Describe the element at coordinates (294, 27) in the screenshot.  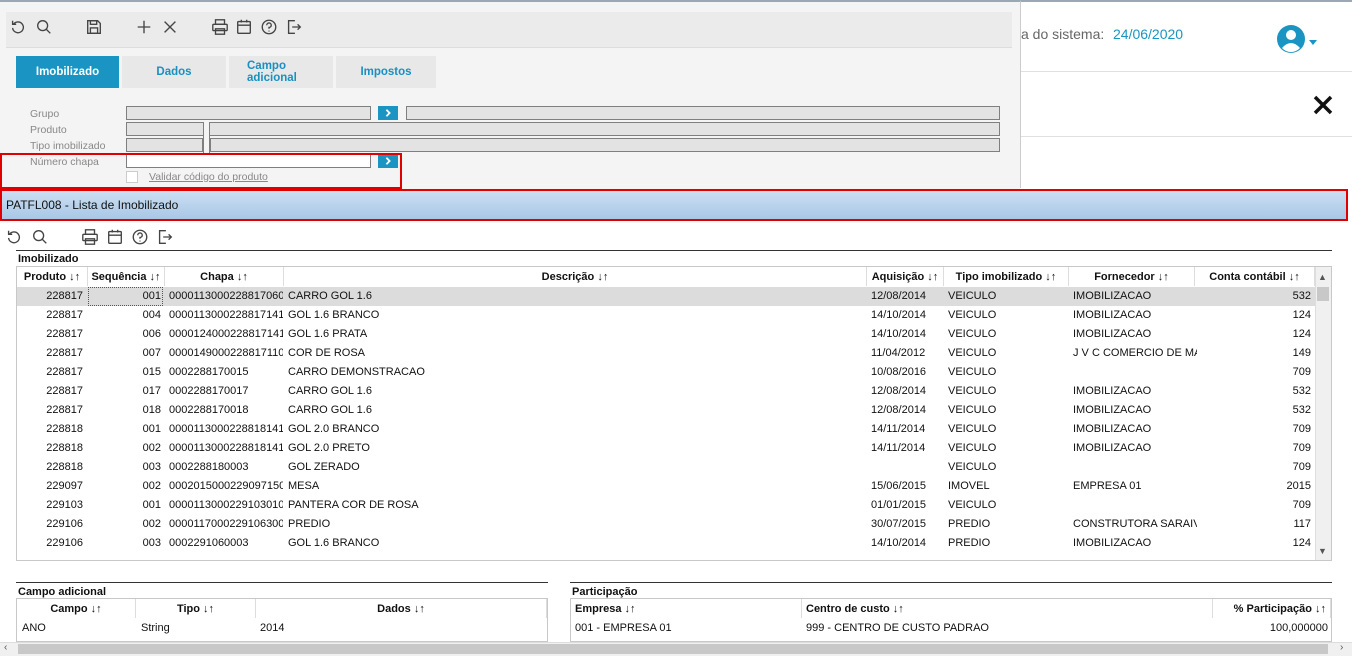
I see `exit-icon` at that location.